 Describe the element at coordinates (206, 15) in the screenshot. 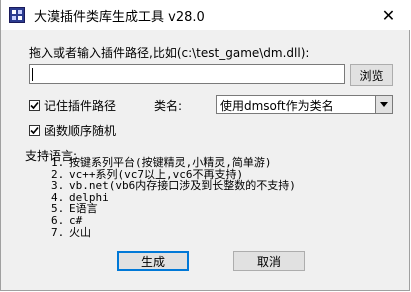

I see `title-bar: 大漠插件类库生成工具 v28.0 ✕` at that location.